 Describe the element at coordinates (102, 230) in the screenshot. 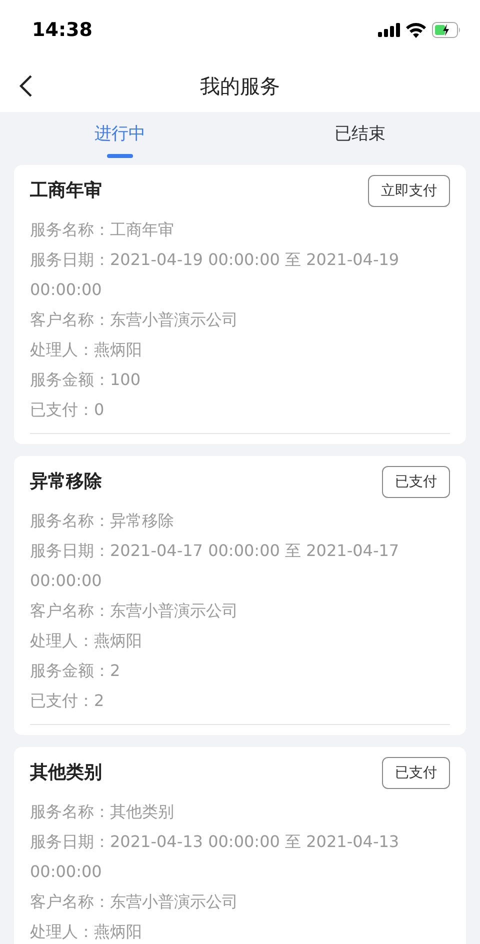

I see `service-detail: 服务名称：工商年审` at that location.